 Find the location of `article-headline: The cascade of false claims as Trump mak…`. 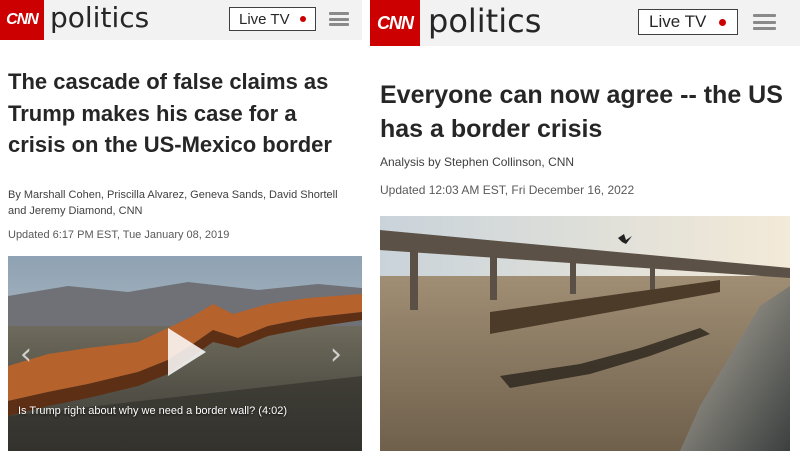

article-headline: The cascade of false claims as Trump mak… is located at coordinates (170, 113).